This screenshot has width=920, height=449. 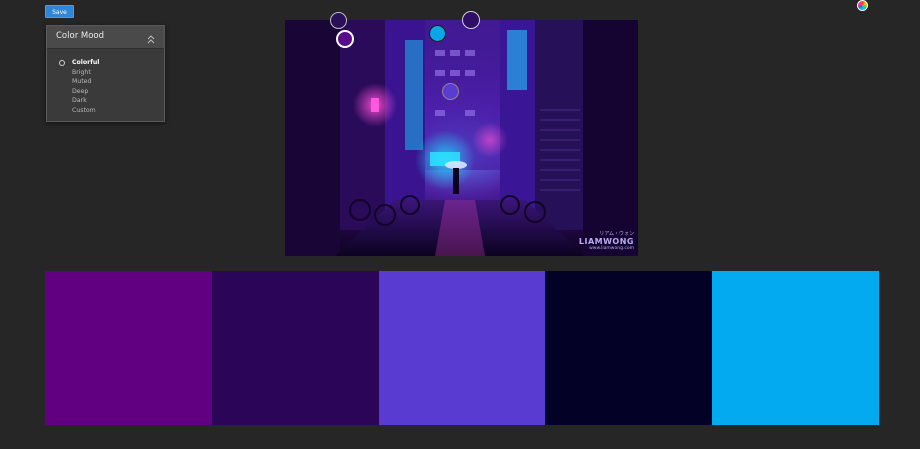 I want to click on save-button: Save, so click(x=59, y=11).